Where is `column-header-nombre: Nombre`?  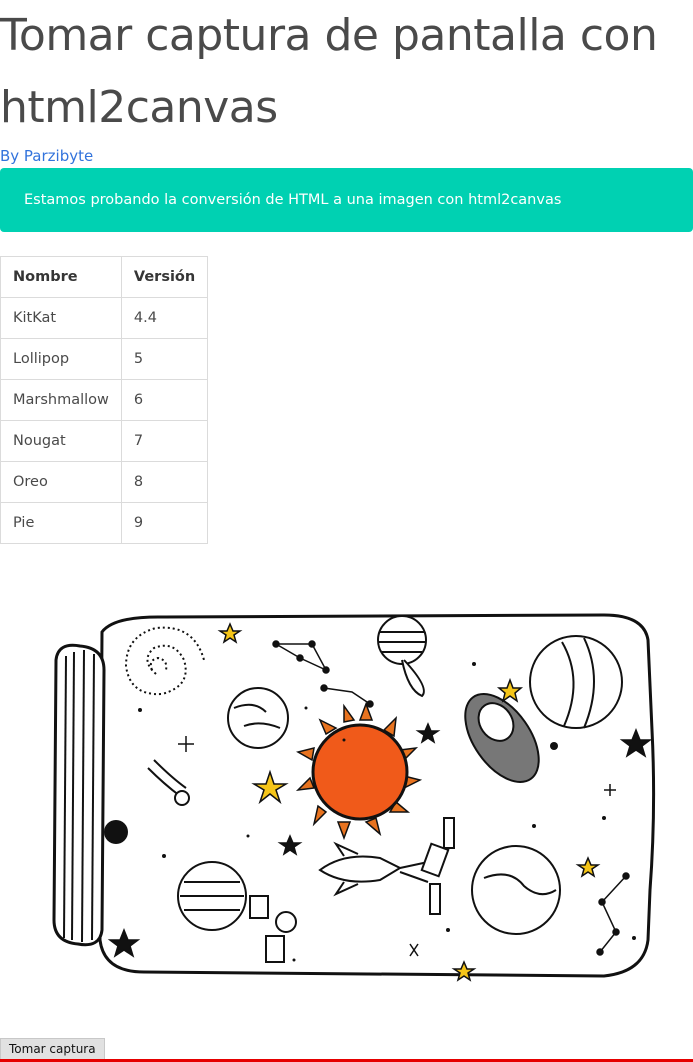
column-header-nombre: Nombre is located at coordinates (61, 277).